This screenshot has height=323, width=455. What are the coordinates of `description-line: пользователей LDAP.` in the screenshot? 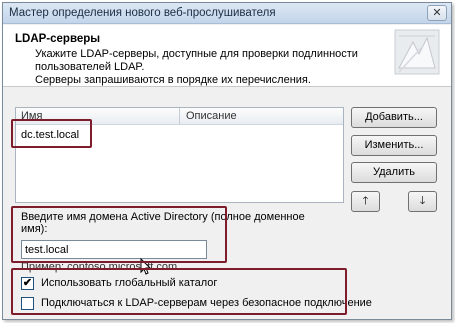 It's located at (90, 67).